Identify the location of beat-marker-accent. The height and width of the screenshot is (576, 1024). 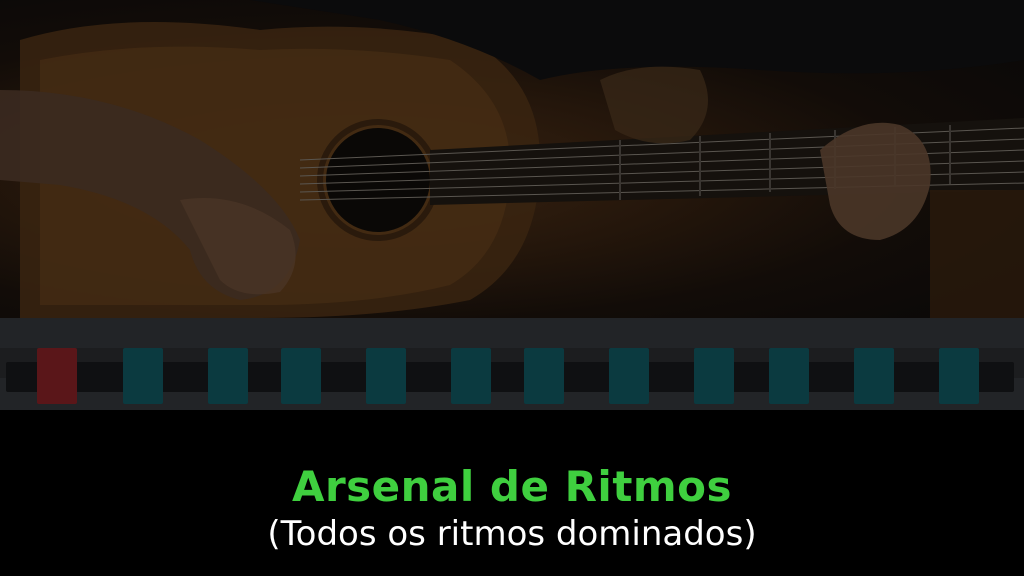
(57, 376).